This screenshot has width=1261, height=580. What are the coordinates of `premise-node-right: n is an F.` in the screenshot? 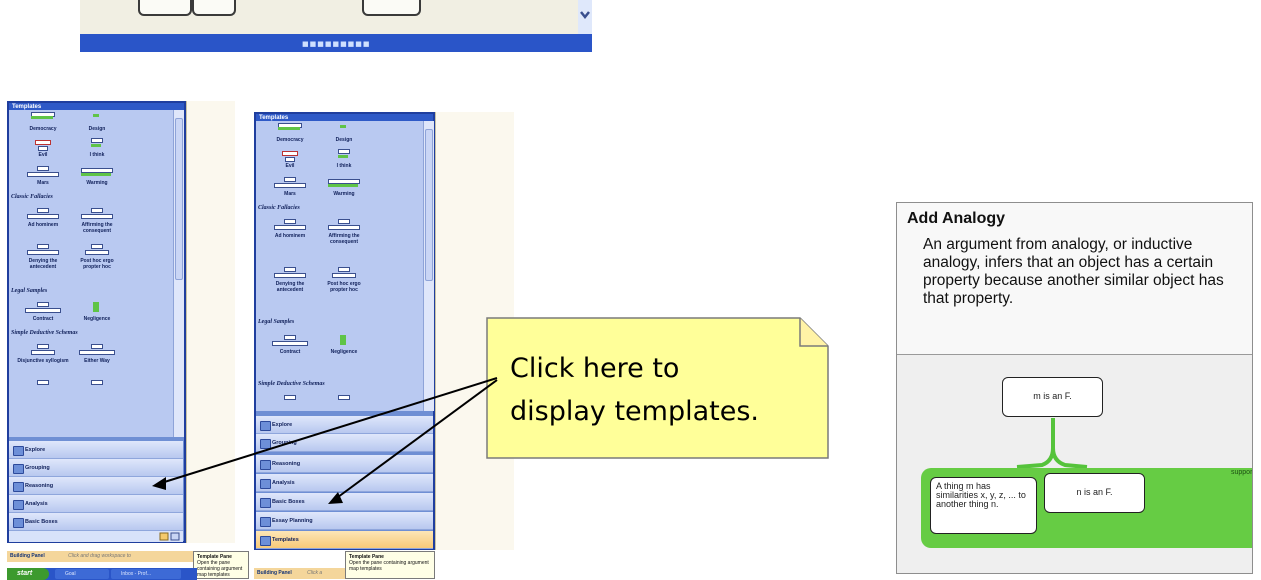 It's located at (1094, 493).